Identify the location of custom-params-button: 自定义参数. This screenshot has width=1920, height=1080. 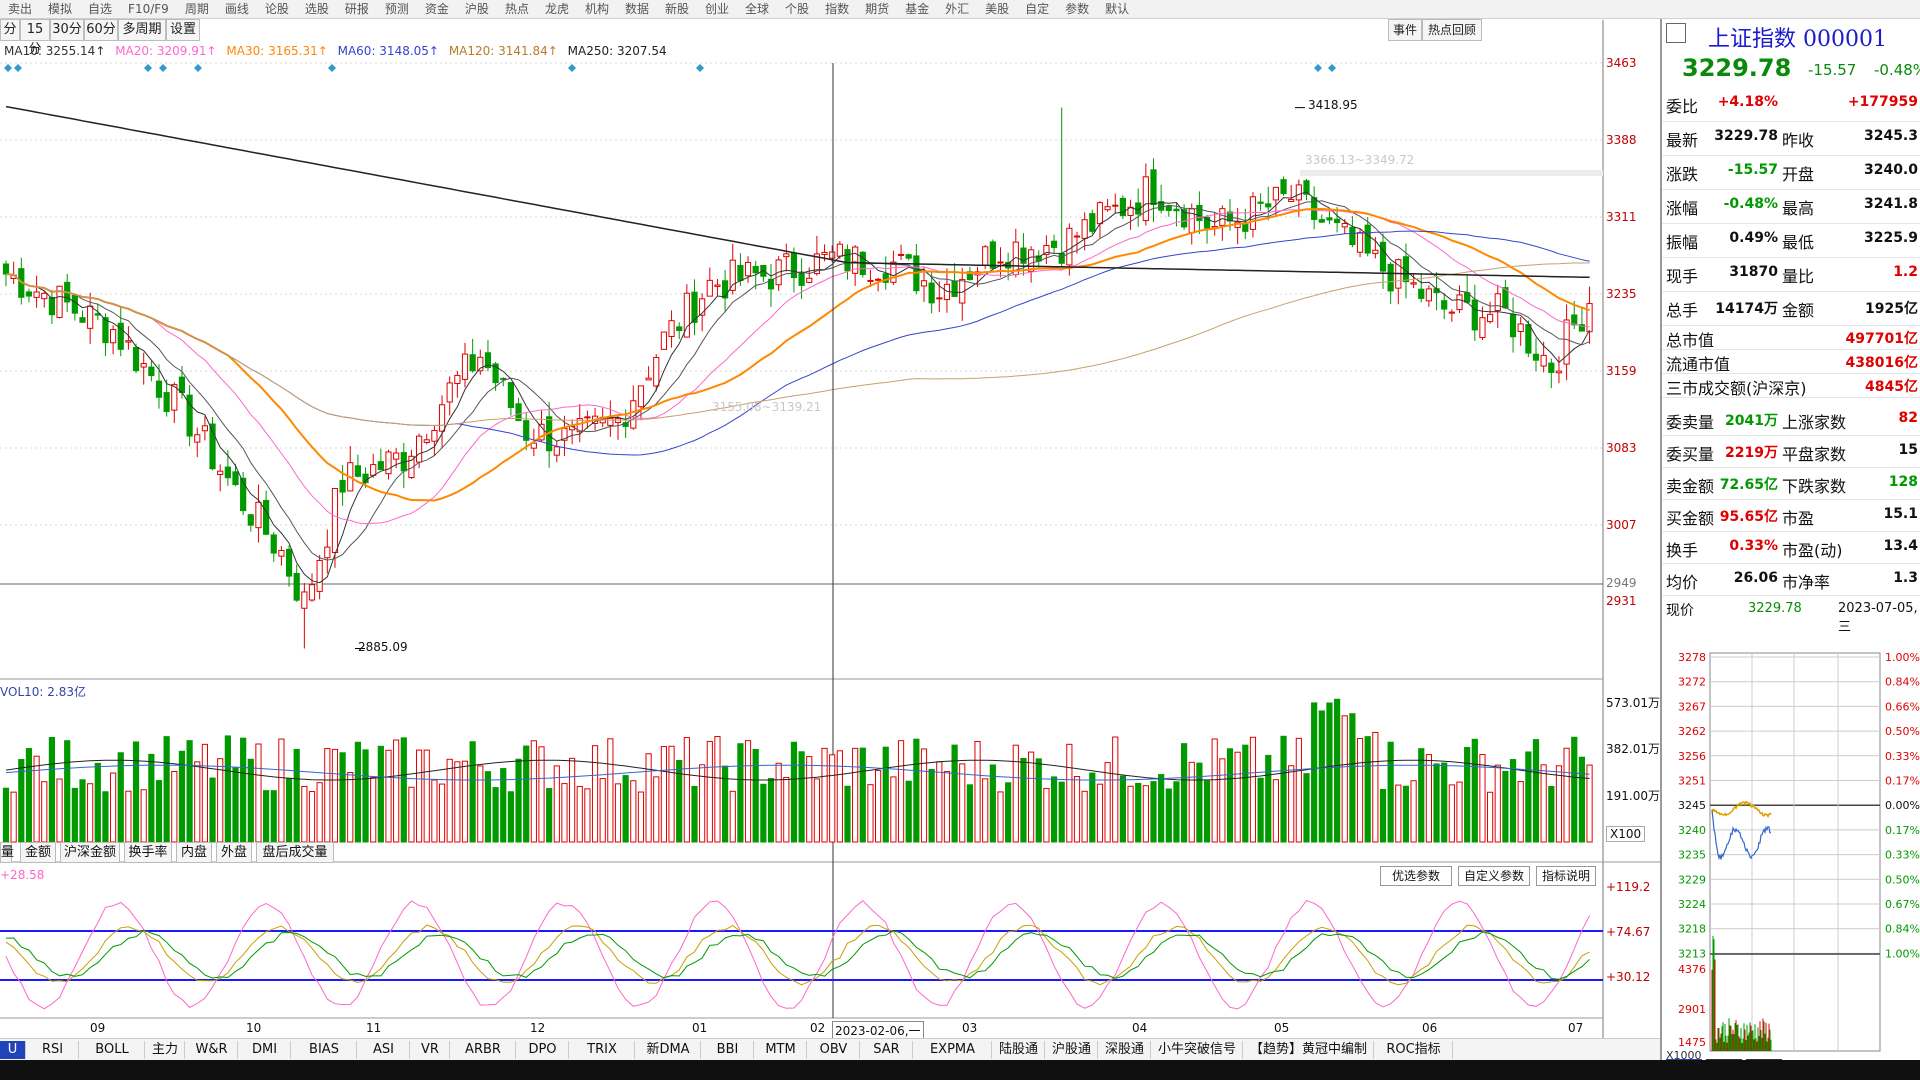
(1494, 876).